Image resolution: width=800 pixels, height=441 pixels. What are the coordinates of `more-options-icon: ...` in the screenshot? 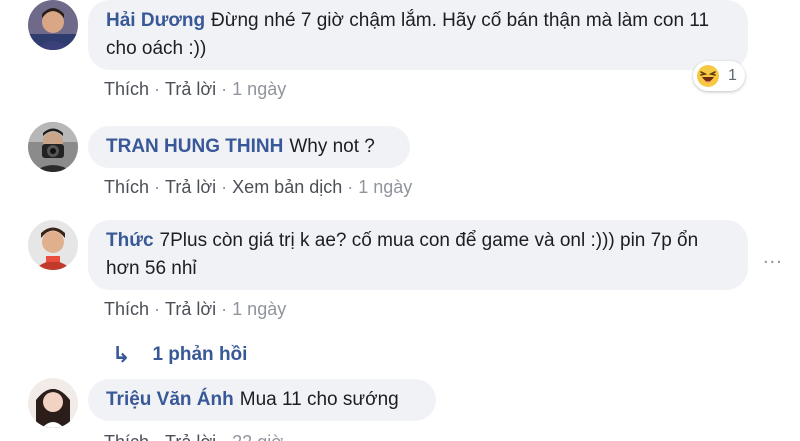 It's located at (773, 257).